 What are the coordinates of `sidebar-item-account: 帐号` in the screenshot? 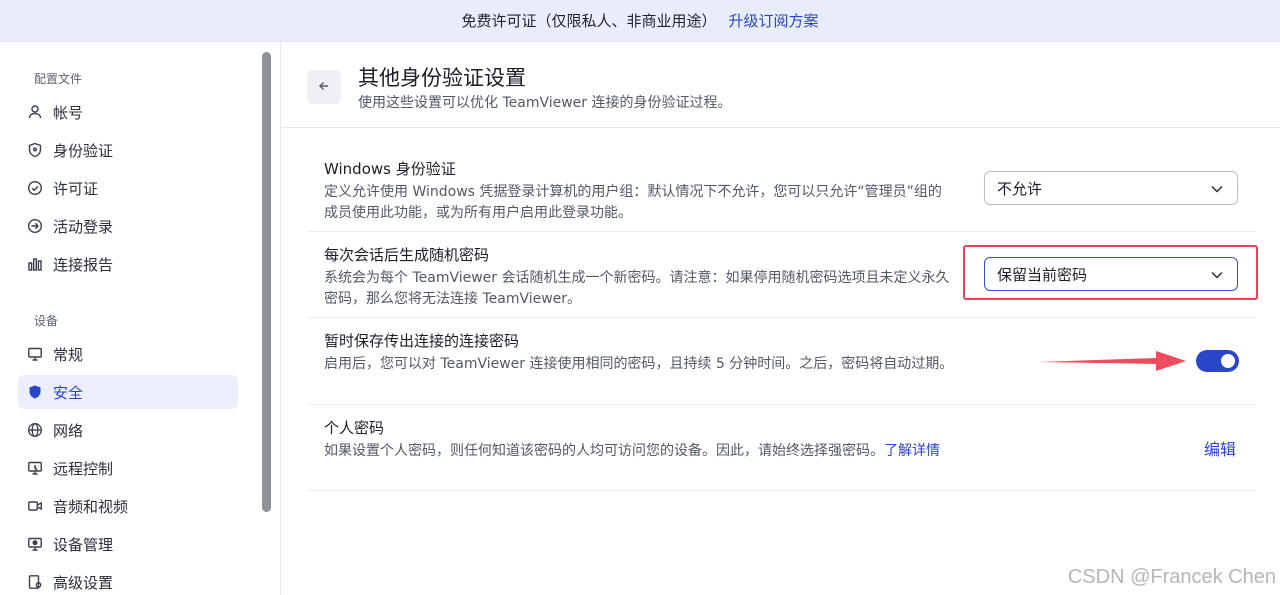 It's located at (128, 112).